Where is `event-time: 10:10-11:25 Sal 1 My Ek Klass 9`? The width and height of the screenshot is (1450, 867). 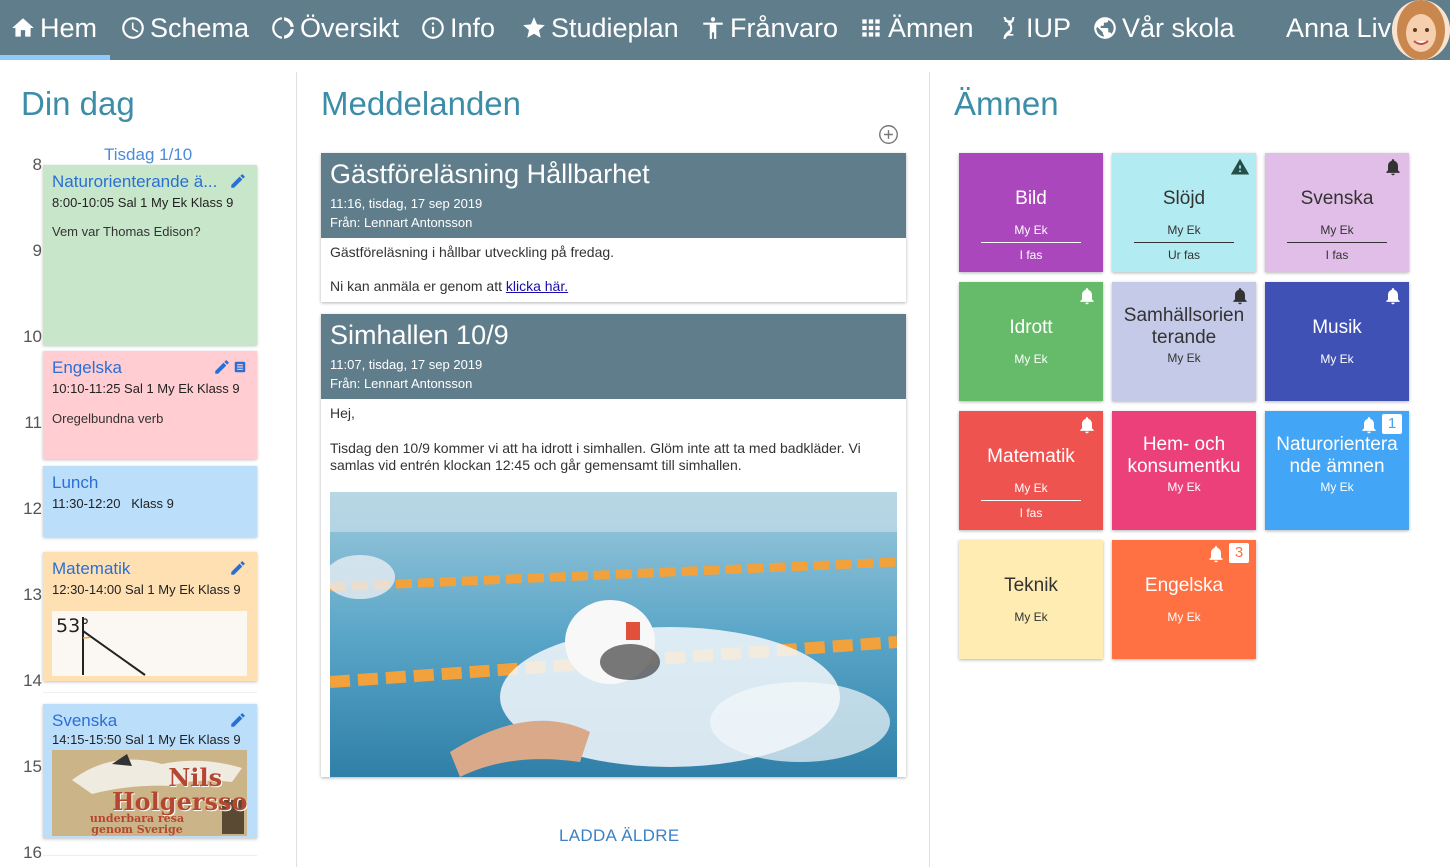 event-time: 10:10-11:25 Sal 1 My Ek Klass 9 is located at coordinates (146, 388).